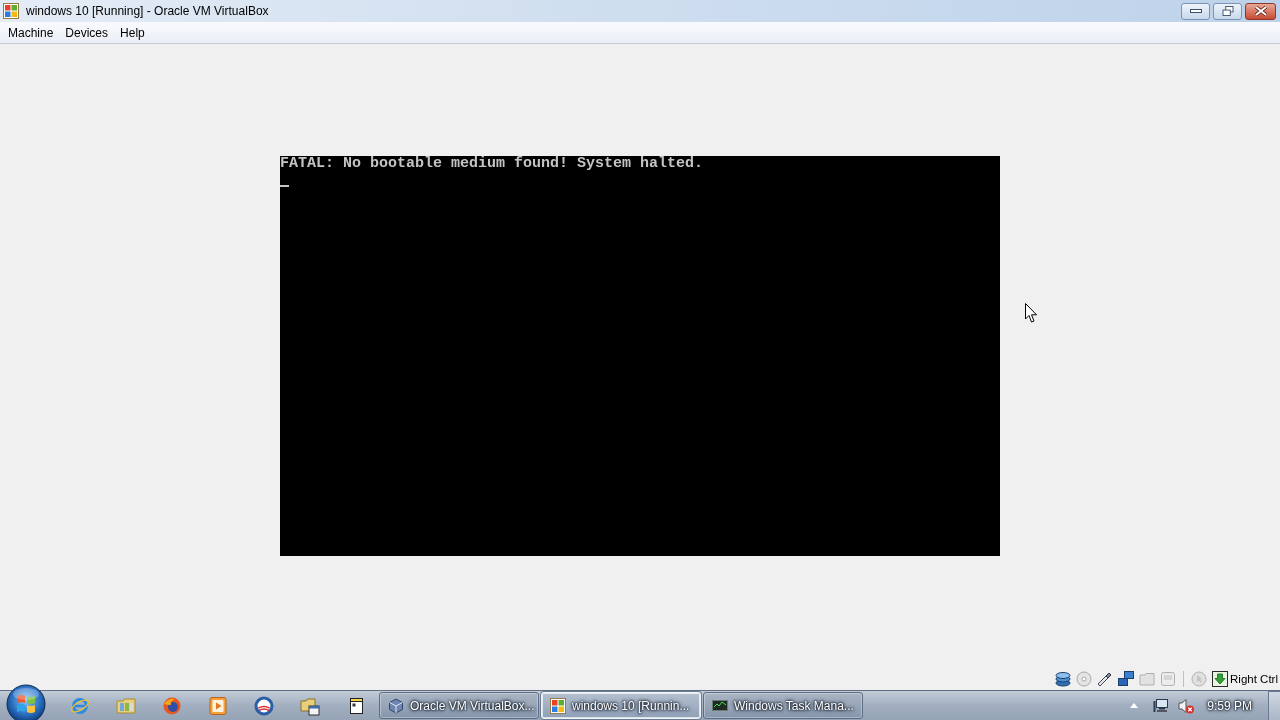 This screenshot has width=1280, height=720. I want to click on minimize-icon, so click(1195, 11).